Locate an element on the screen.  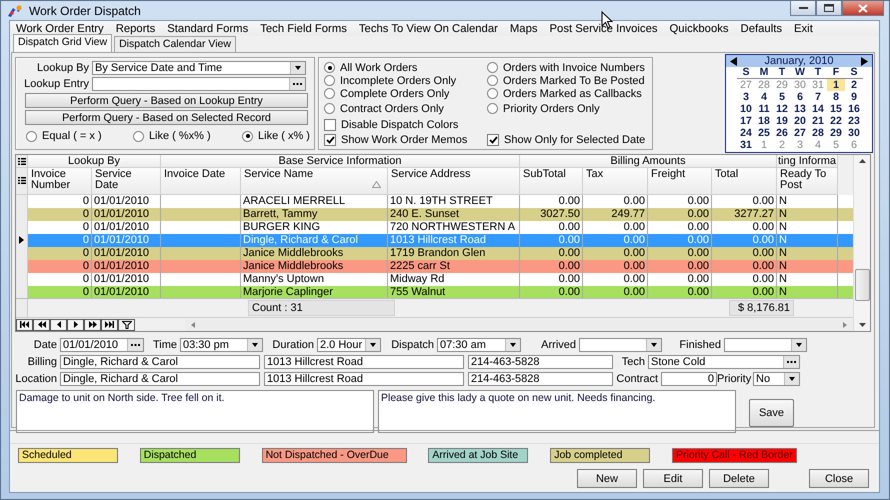
calendar-day: 17 is located at coordinates (746, 121).